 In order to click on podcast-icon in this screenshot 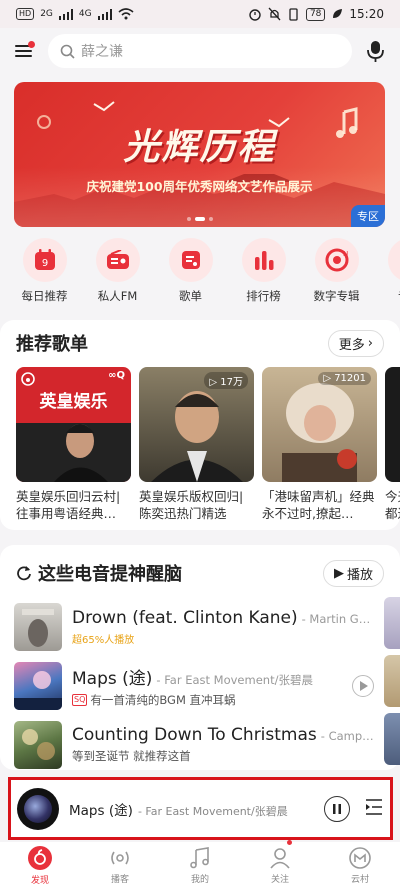, I will do `click(120, 857)`.